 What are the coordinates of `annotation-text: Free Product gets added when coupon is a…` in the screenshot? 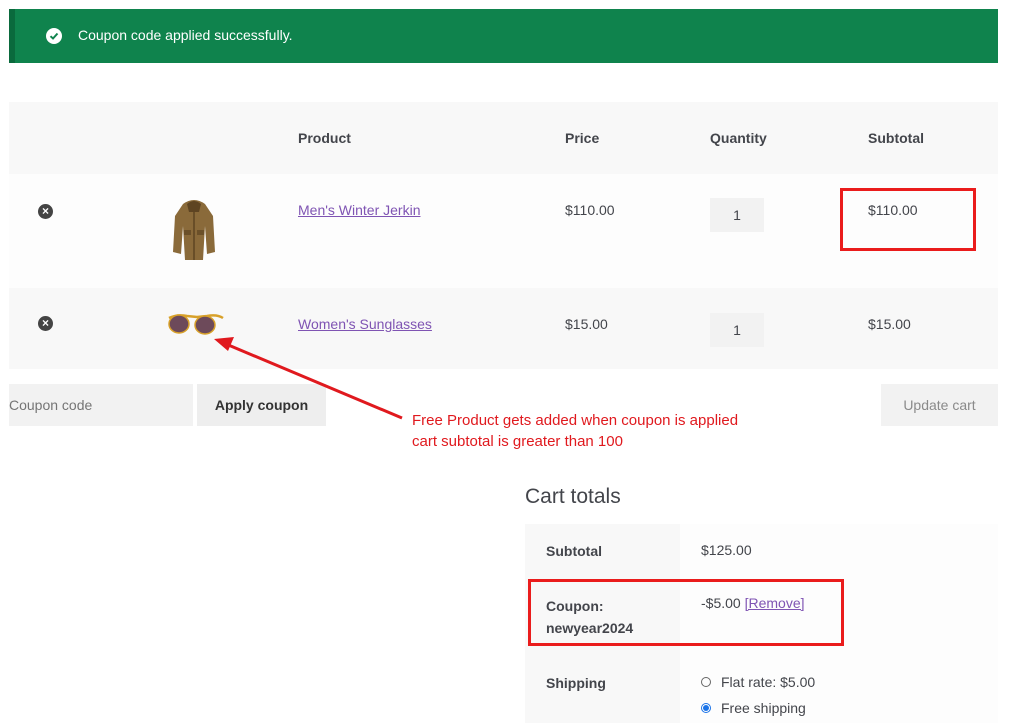 It's located at (575, 431).